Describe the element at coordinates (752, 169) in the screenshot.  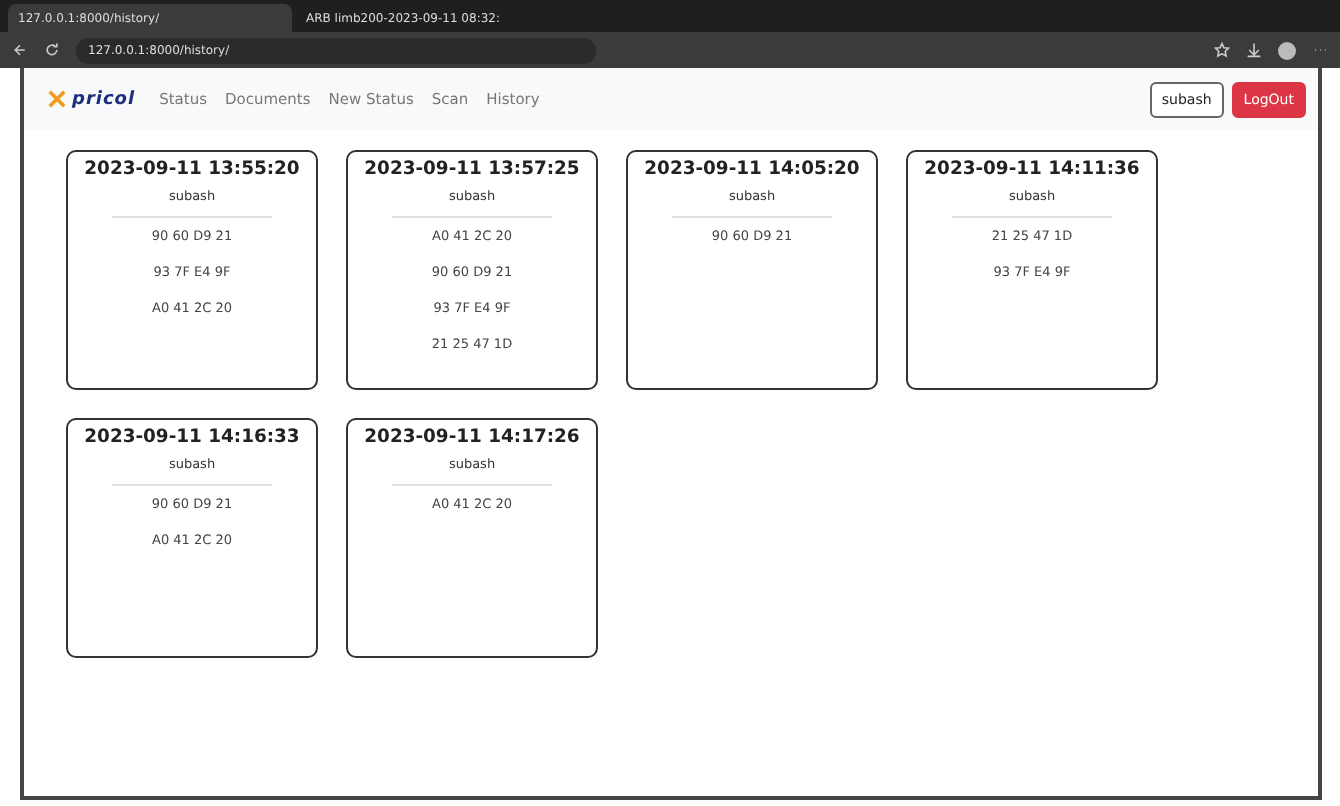
I see `card-time: 2023-09-11 14:05:20` at that location.